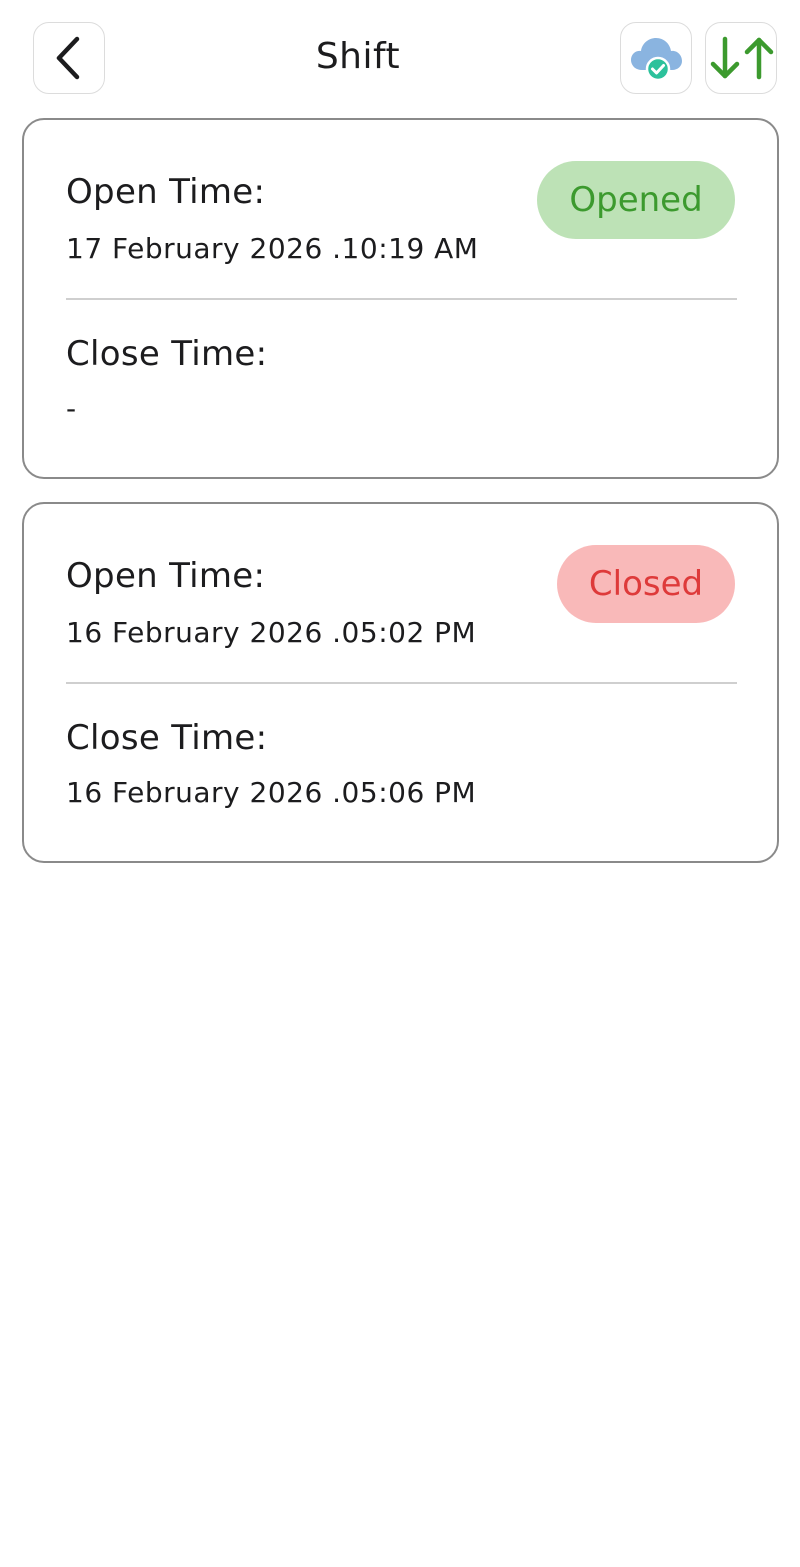 This screenshot has width=800, height=1567. What do you see at coordinates (646, 584) in the screenshot?
I see `status-badge: Closed` at bounding box center [646, 584].